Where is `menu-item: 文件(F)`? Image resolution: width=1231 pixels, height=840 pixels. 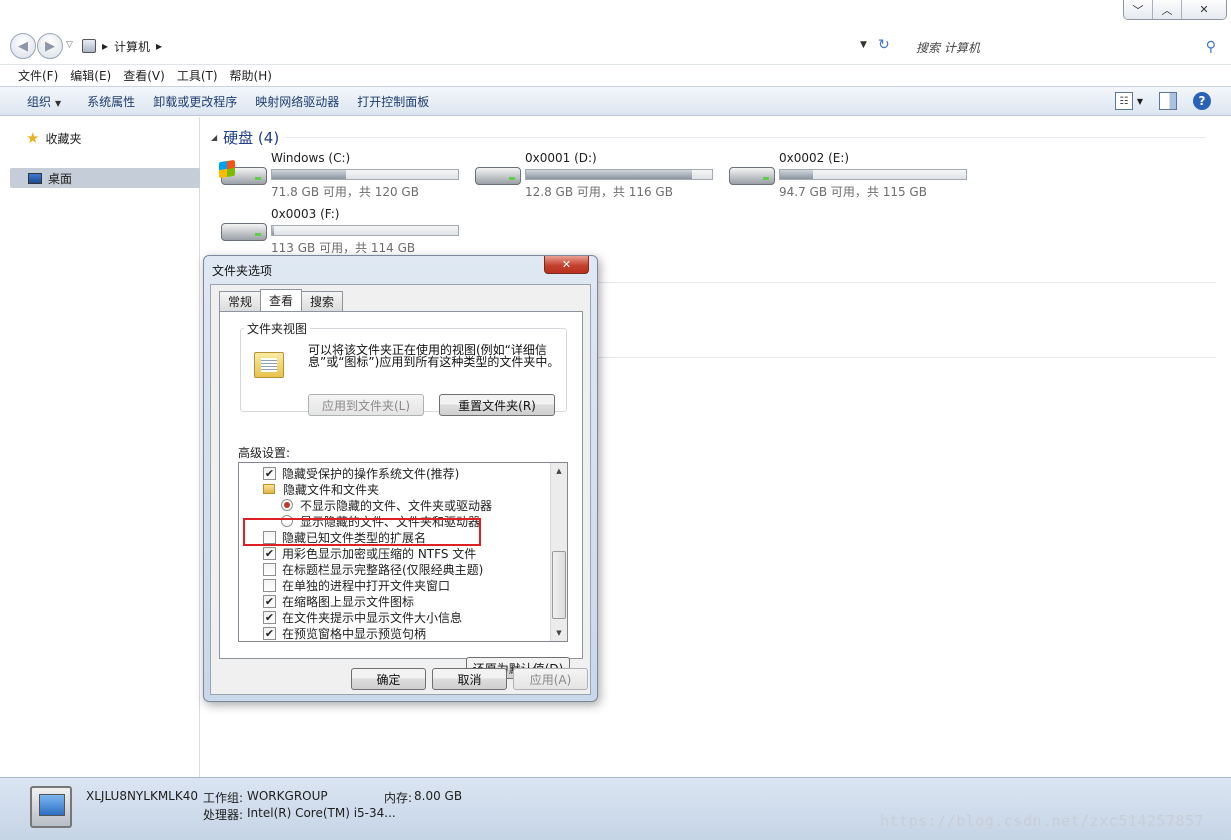 menu-item: 文件(F) is located at coordinates (38, 75).